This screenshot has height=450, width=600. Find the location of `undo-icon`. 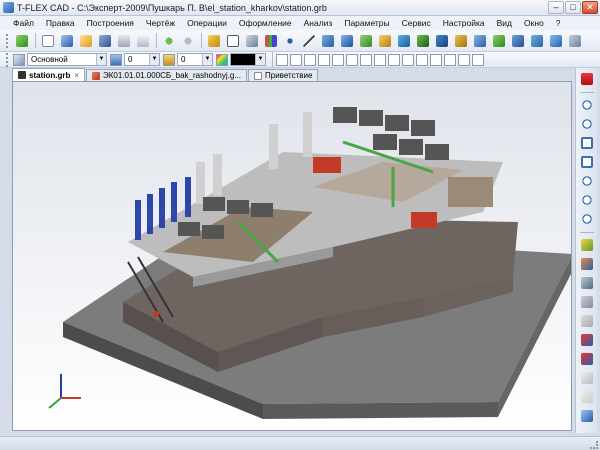

undo-icon is located at coordinates (168, 40).